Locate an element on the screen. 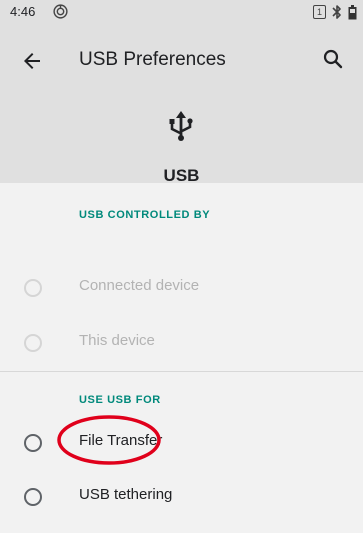 Image resolution: width=363 pixels, height=533 pixels. search-icon is located at coordinates (333, 59).